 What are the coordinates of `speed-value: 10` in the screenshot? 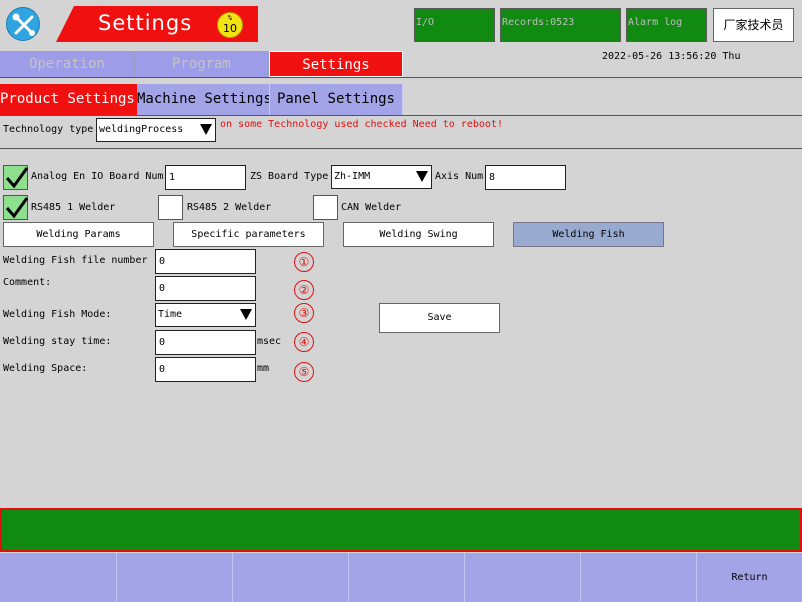 It's located at (230, 28).